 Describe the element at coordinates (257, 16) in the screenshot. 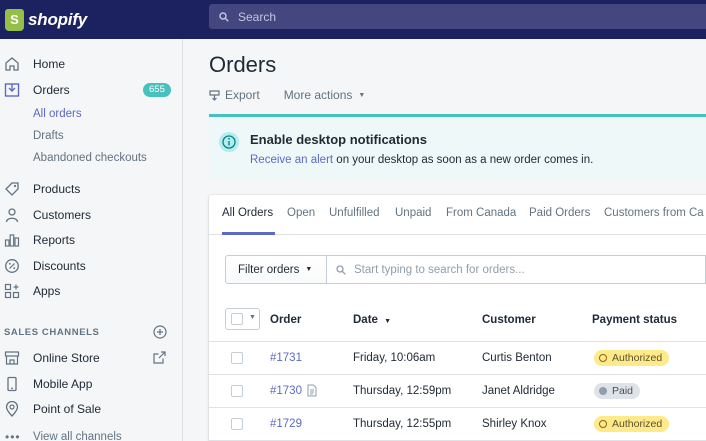

I see `search-placeholder: Search` at that location.